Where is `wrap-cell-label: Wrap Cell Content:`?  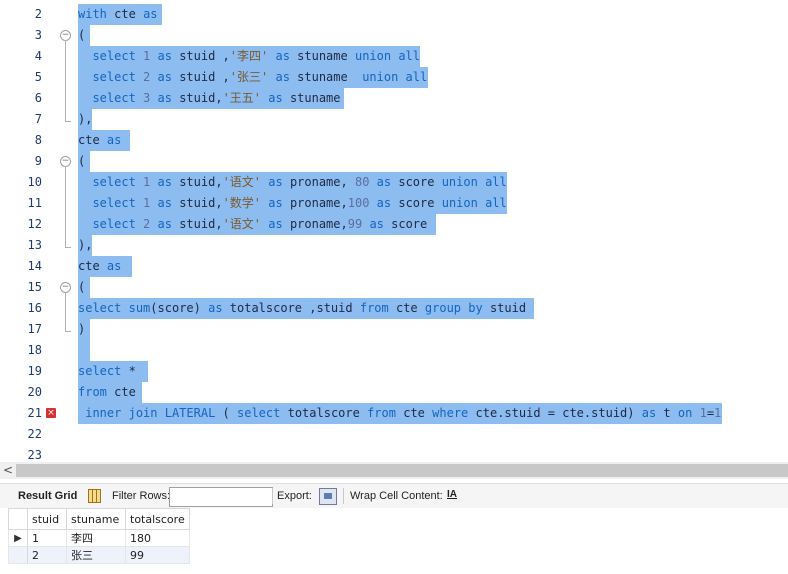 wrap-cell-label: Wrap Cell Content: is located at coordinates (396, 496).